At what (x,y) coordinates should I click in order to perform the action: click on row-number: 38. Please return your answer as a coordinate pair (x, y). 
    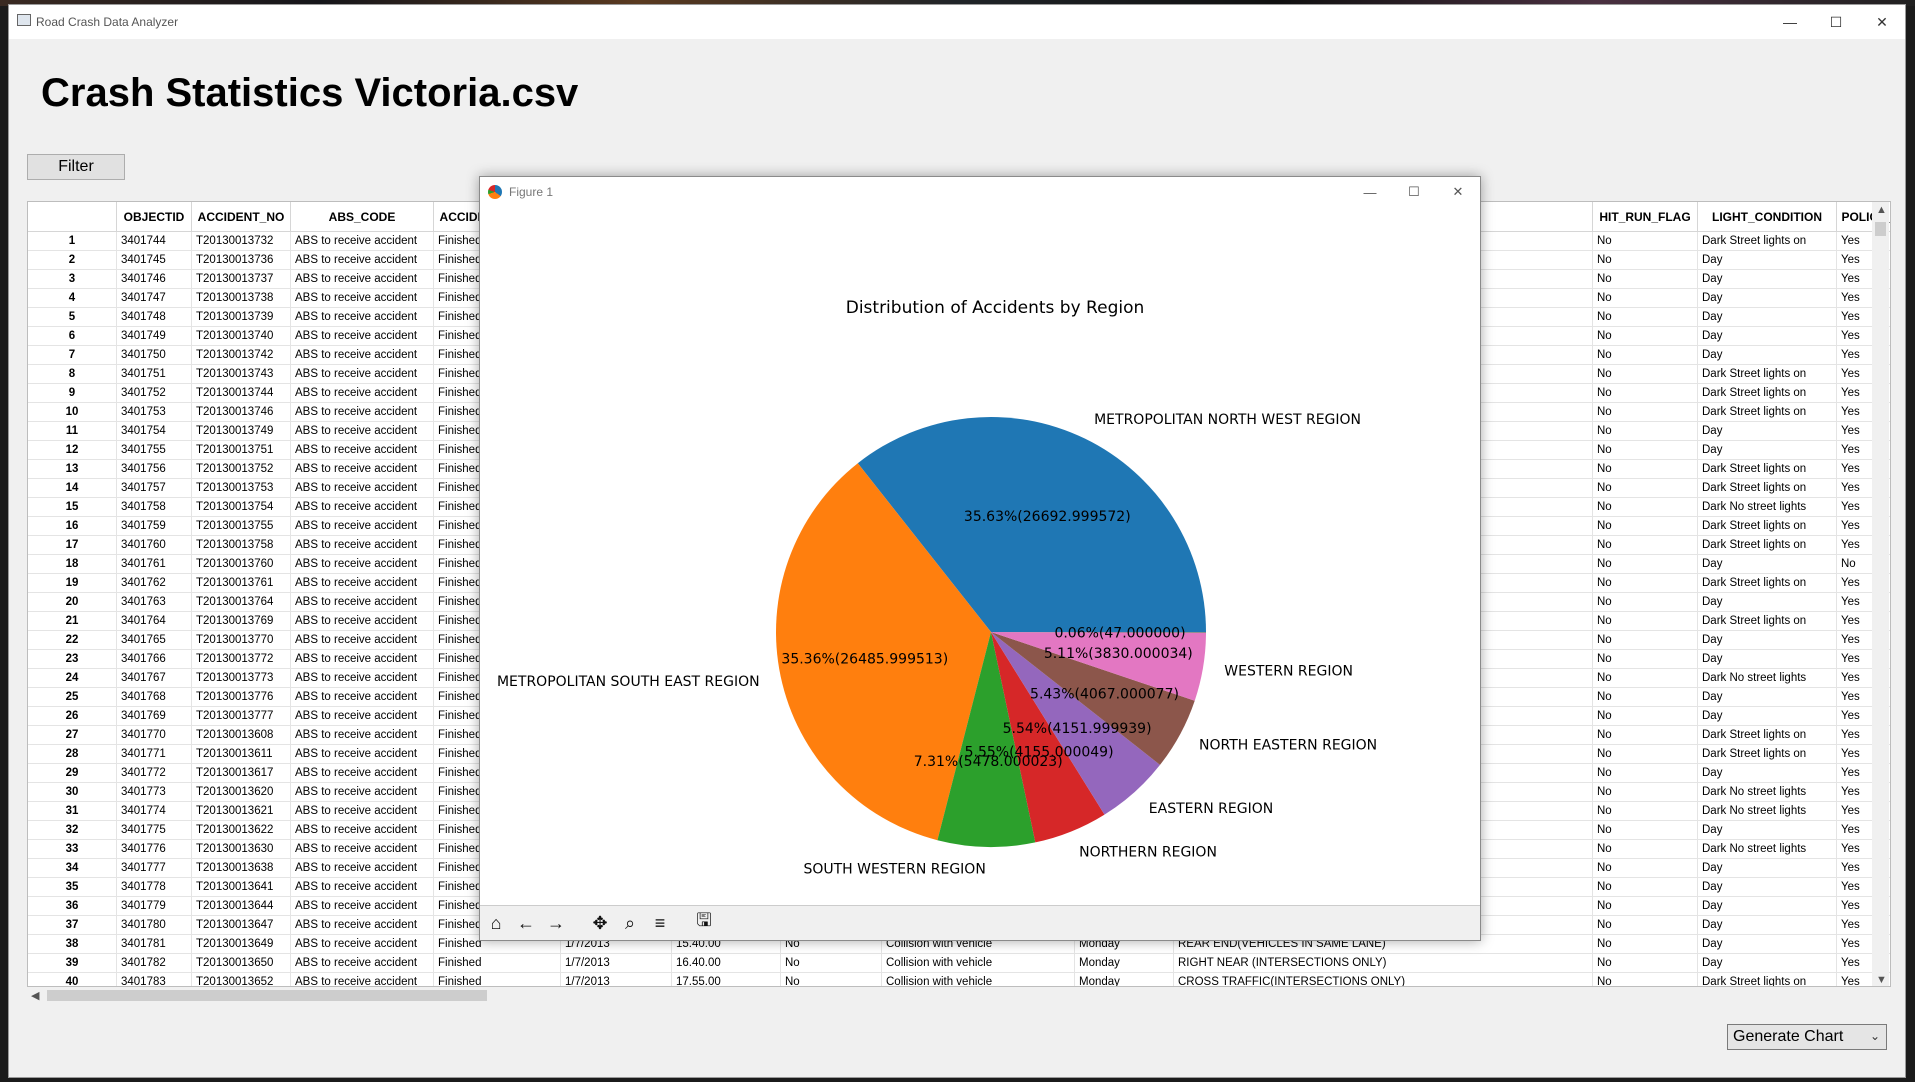
    Looking at the image, I should click on (72, 944).